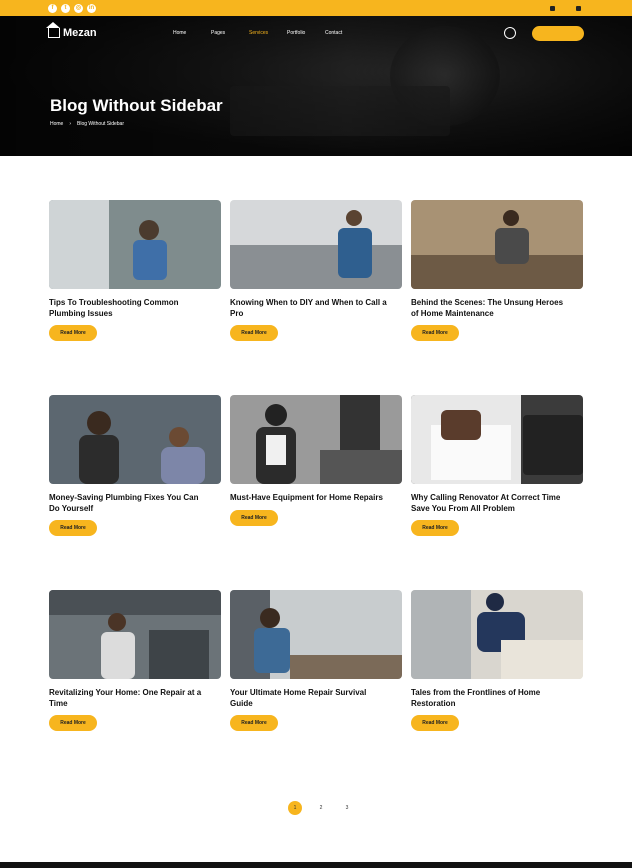 This screenshot has width=632, height=868. I want to click on top-contact-info, so click(567, 8).